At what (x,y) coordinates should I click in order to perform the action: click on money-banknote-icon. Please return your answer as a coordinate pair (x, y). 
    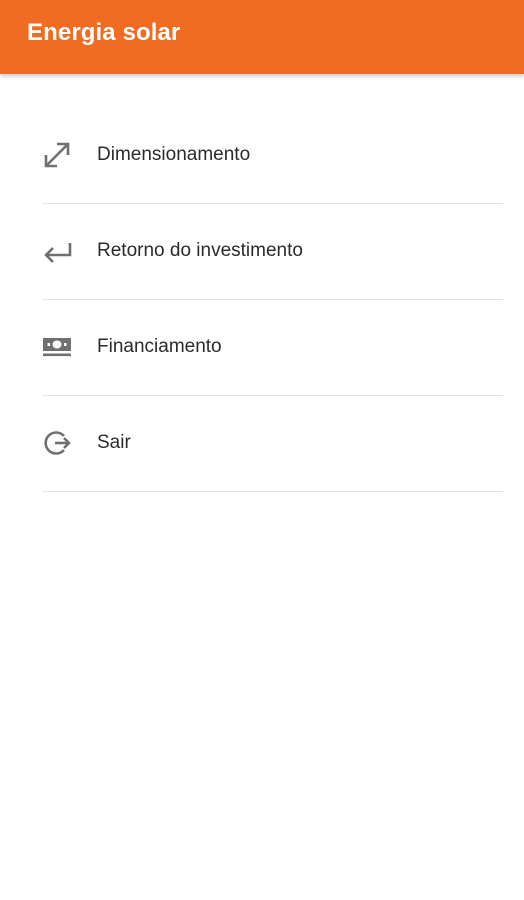
    Looking at the image, I should click on (59, 347).